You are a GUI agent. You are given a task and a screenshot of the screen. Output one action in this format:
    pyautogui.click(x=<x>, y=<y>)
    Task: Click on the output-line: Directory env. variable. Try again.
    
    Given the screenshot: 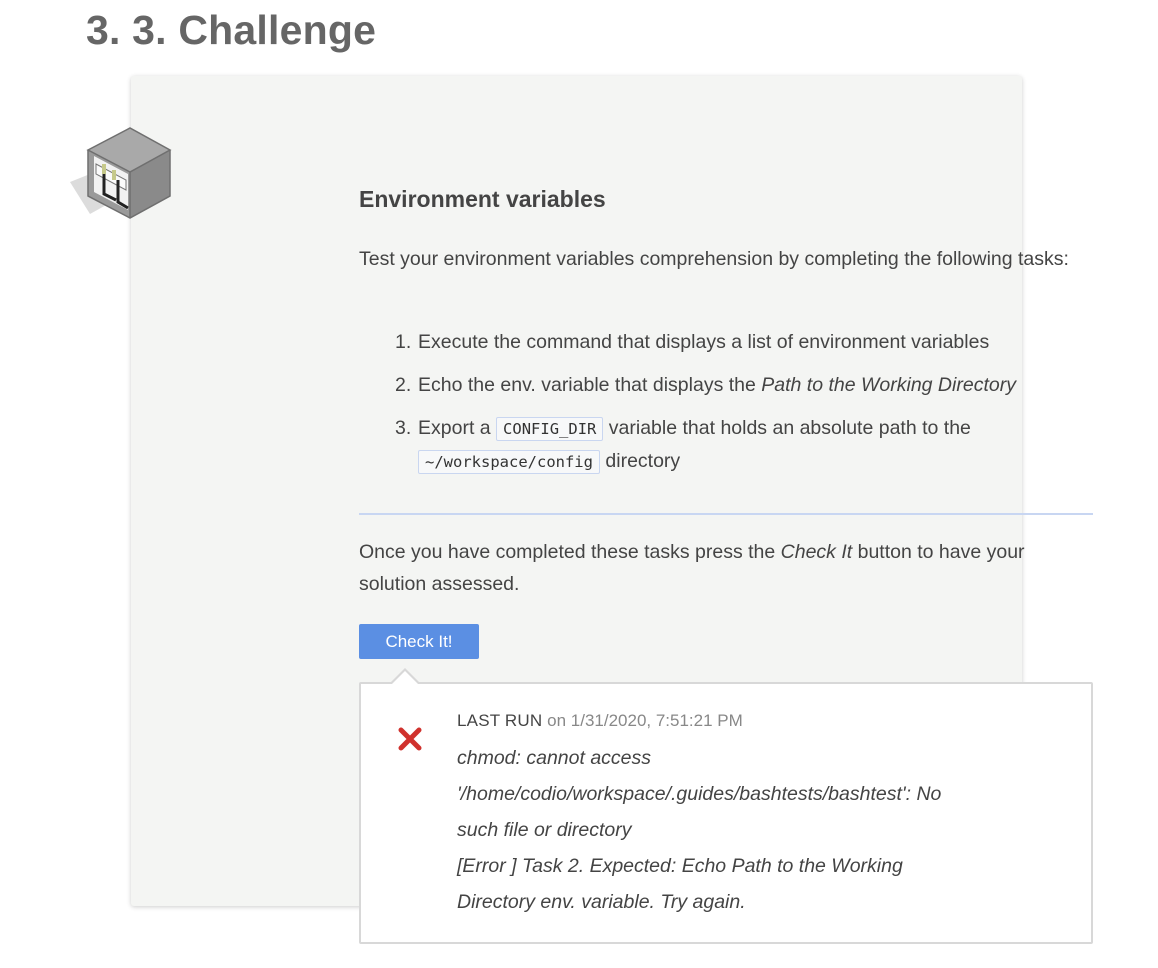 What is the action you would take?
    pyautogui.click(x=601, y=902)
    